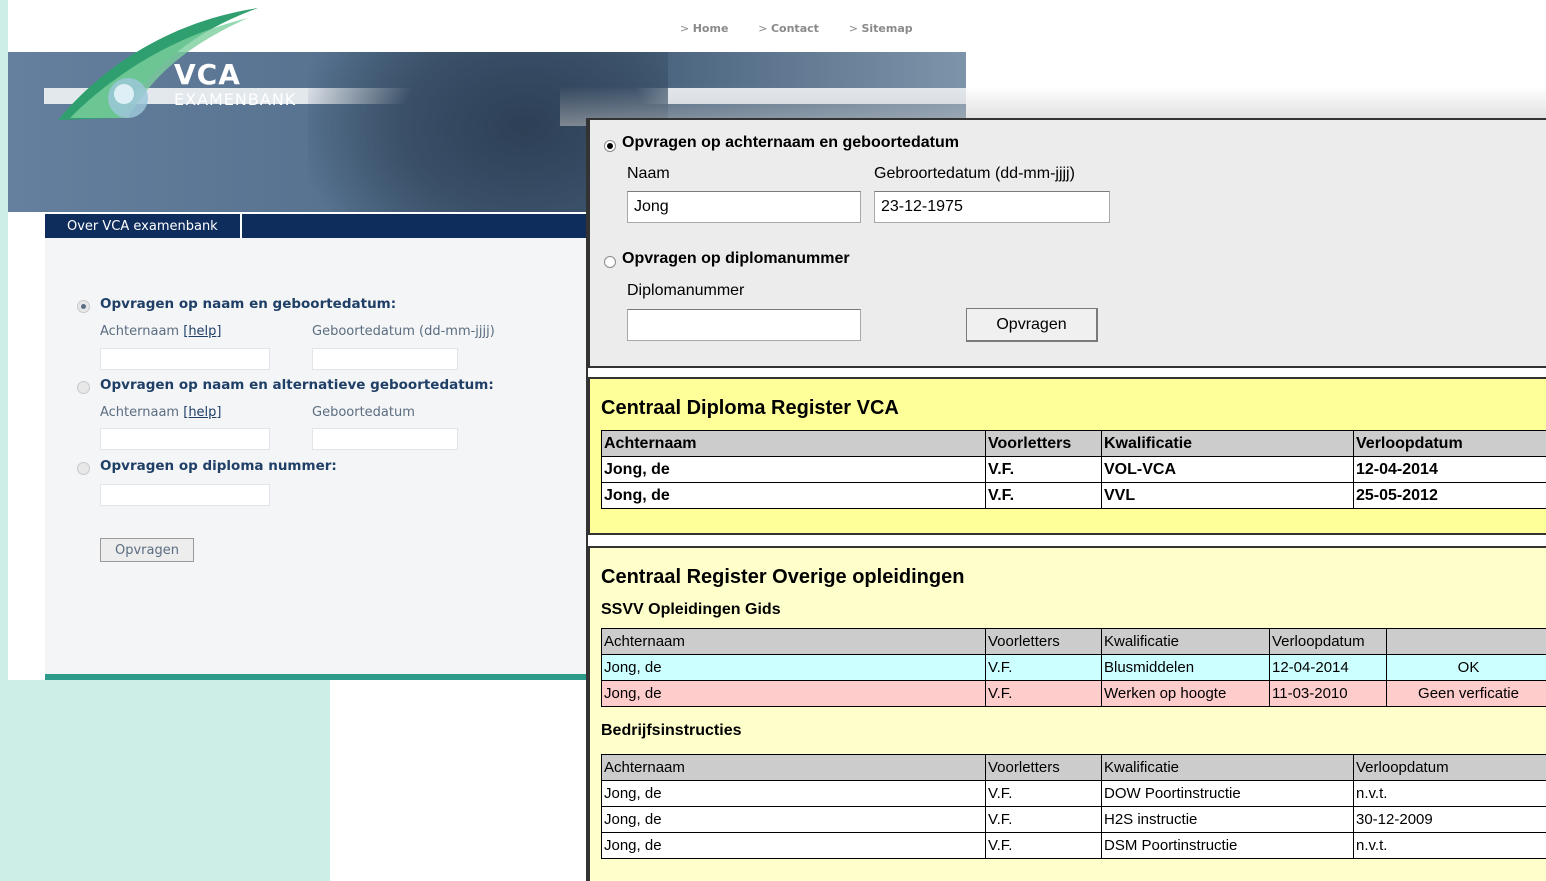  Describe the element at coordinates (143, 226) in the screenshot. I see `subnav-over-vca: Over VCA examenbank` at that location.